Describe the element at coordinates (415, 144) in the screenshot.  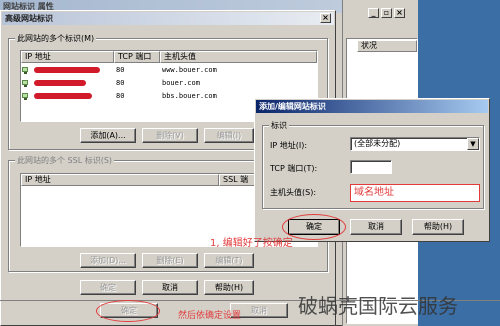
I see `ip-select: (全部未分配)` at that location.